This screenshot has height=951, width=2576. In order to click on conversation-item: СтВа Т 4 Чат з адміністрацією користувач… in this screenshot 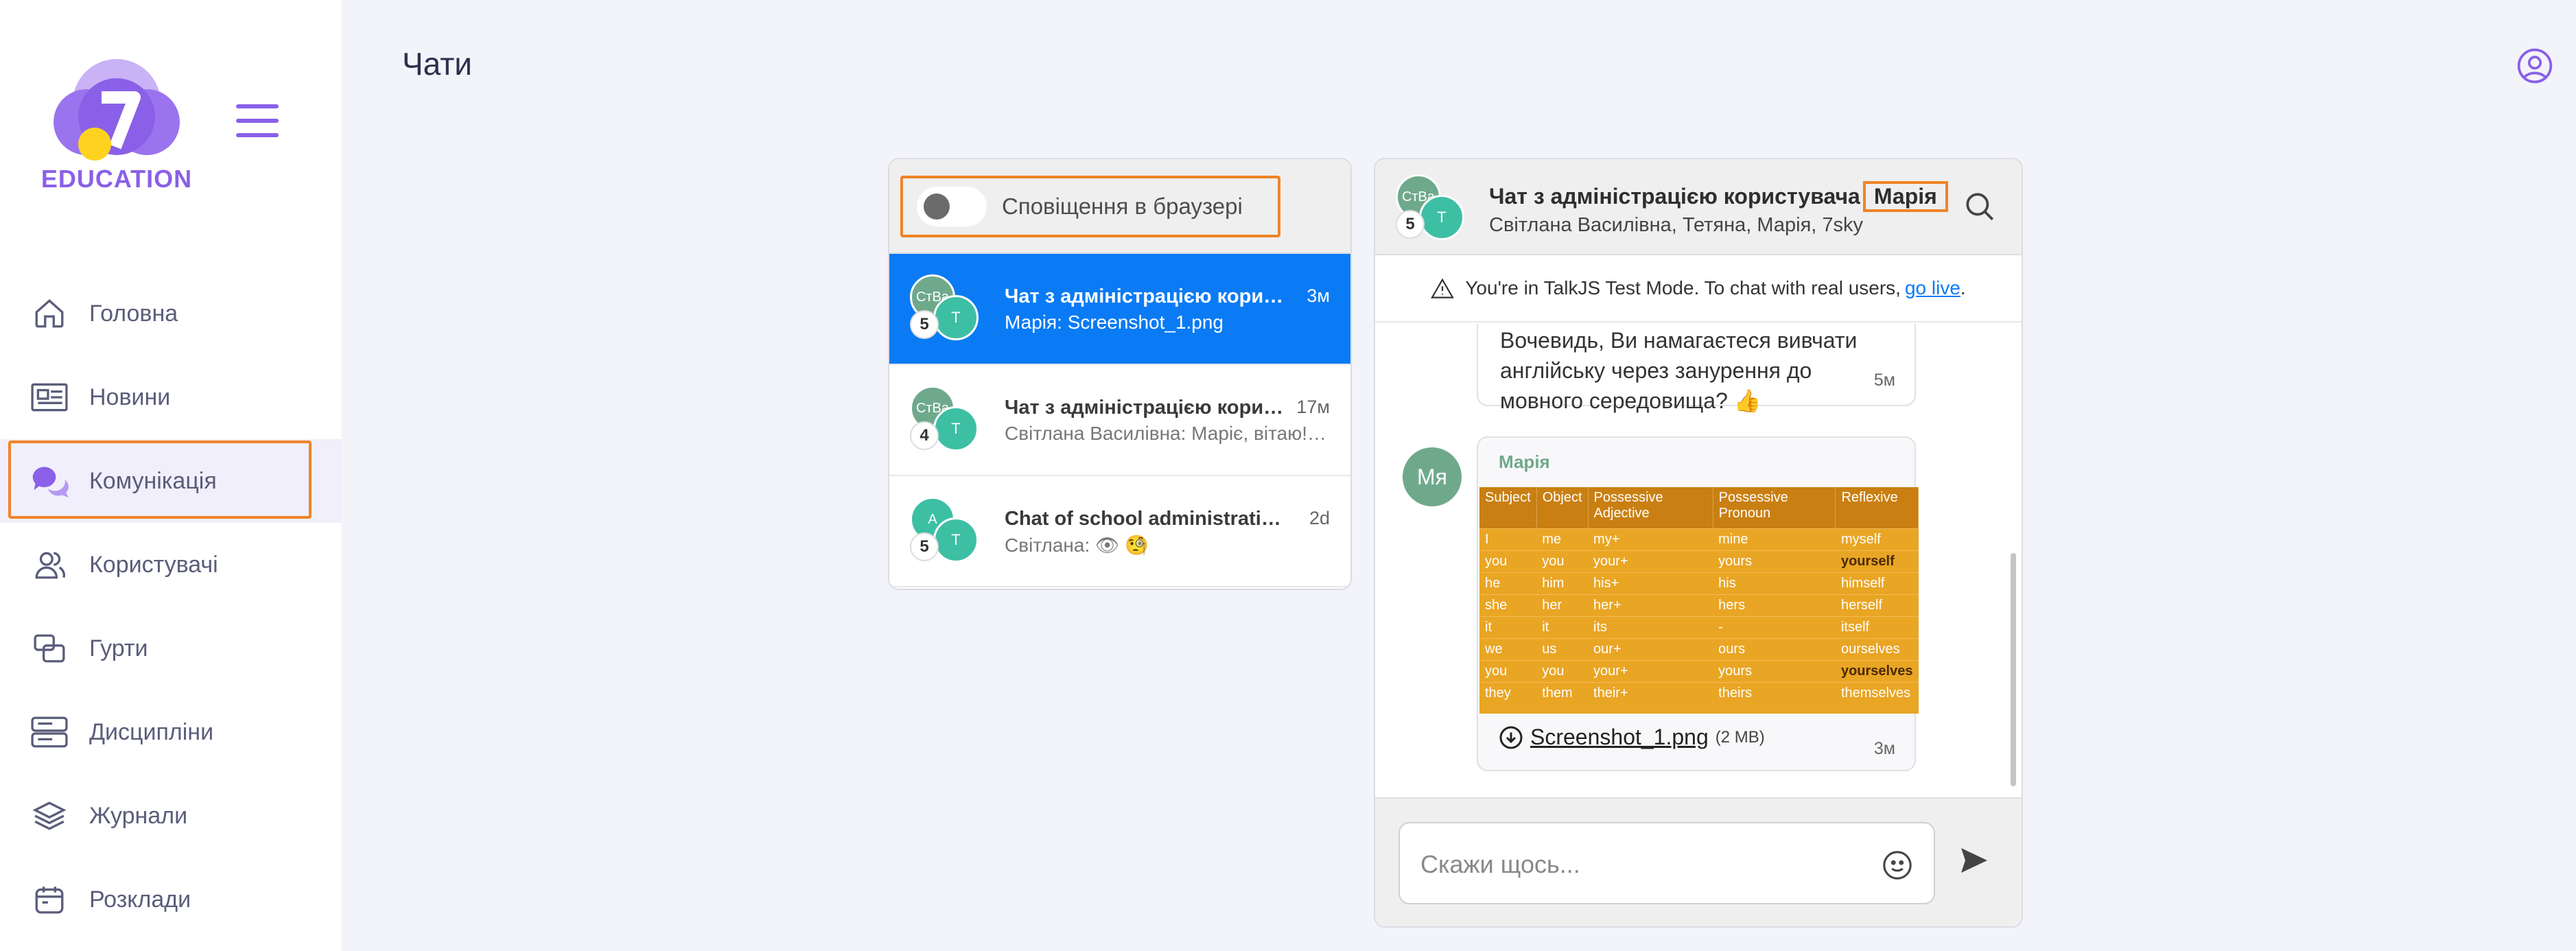, I will do `click(1119, 421)`.